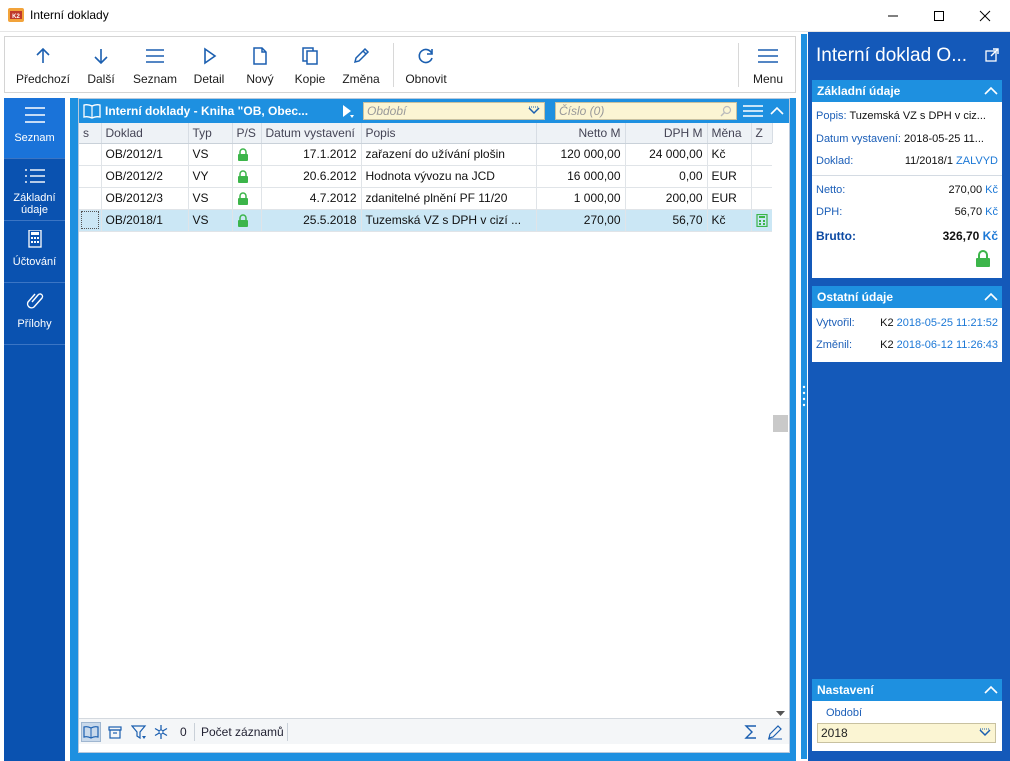  Describe the element at coordinates (835, 161) in the screenshot. I see `doklad-label: Doklad:` at that location.